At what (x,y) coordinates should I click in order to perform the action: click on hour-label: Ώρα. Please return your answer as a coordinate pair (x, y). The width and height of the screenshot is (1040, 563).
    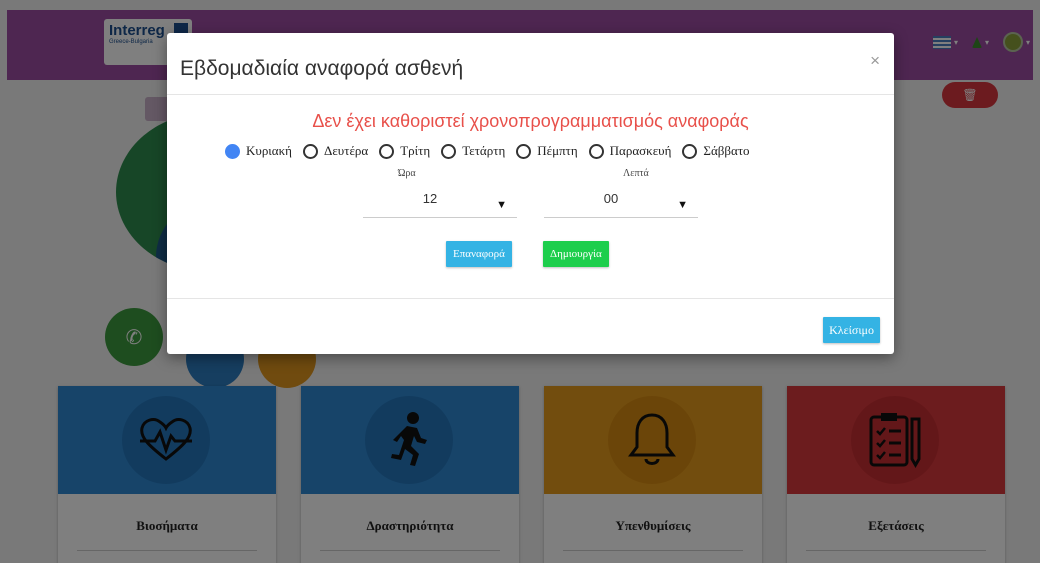
    Looking at the image, I should click on (407, 173).